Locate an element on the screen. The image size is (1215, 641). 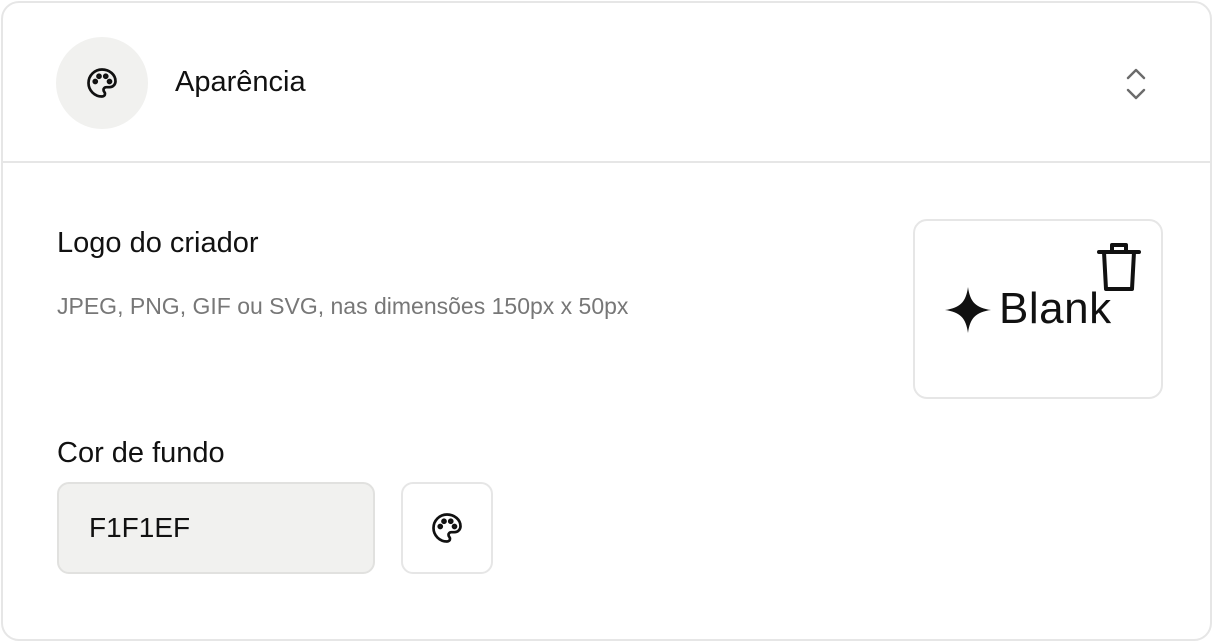
color-picker-button is located at coordinates (447, 528).